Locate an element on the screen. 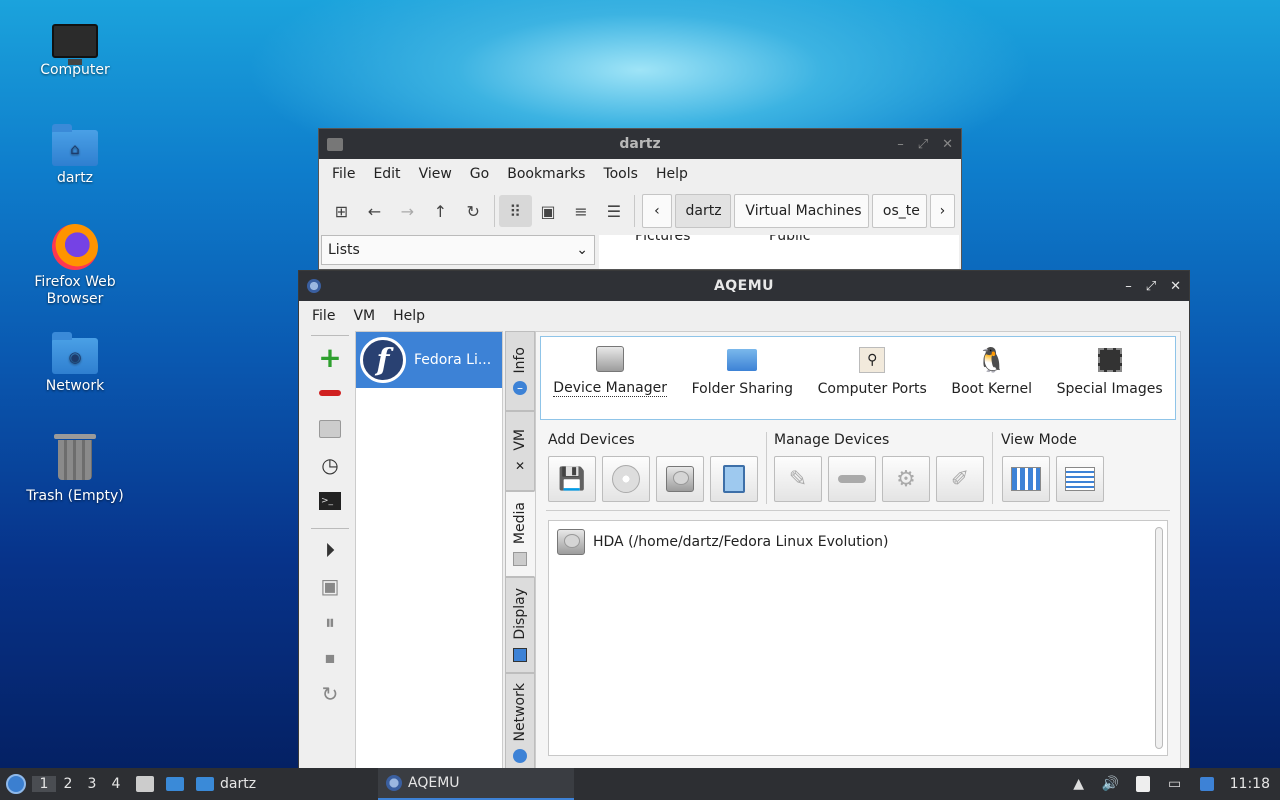 The image size is (1280, 800). menu-bookmarks: Bookmarks is located at coordinates (546, 174).